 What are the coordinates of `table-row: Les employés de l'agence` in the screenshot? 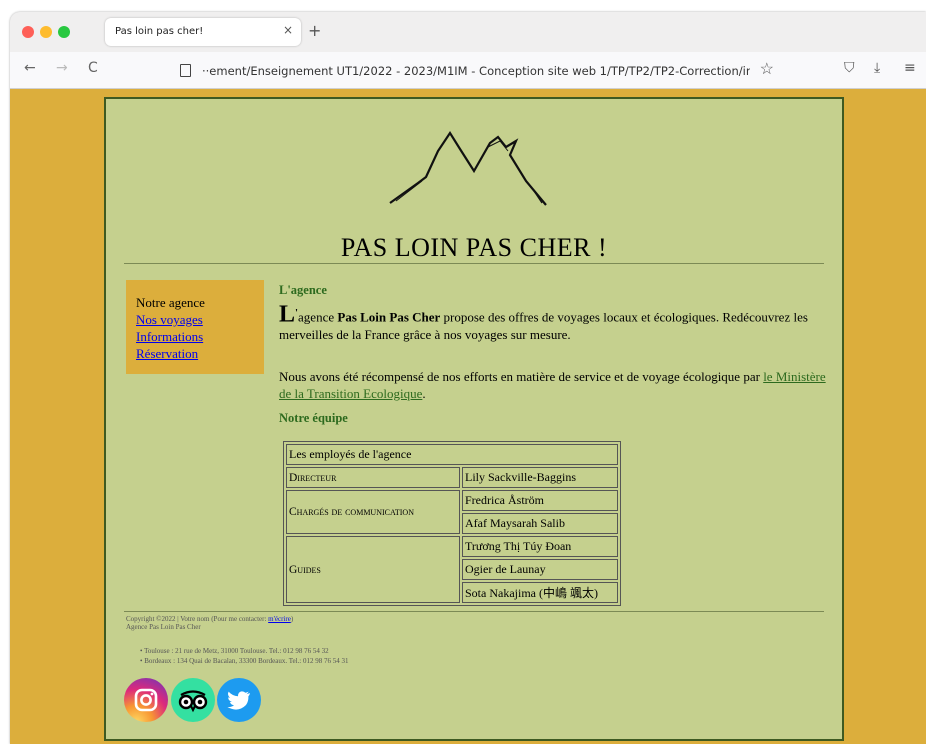 It's located at (452, 454).